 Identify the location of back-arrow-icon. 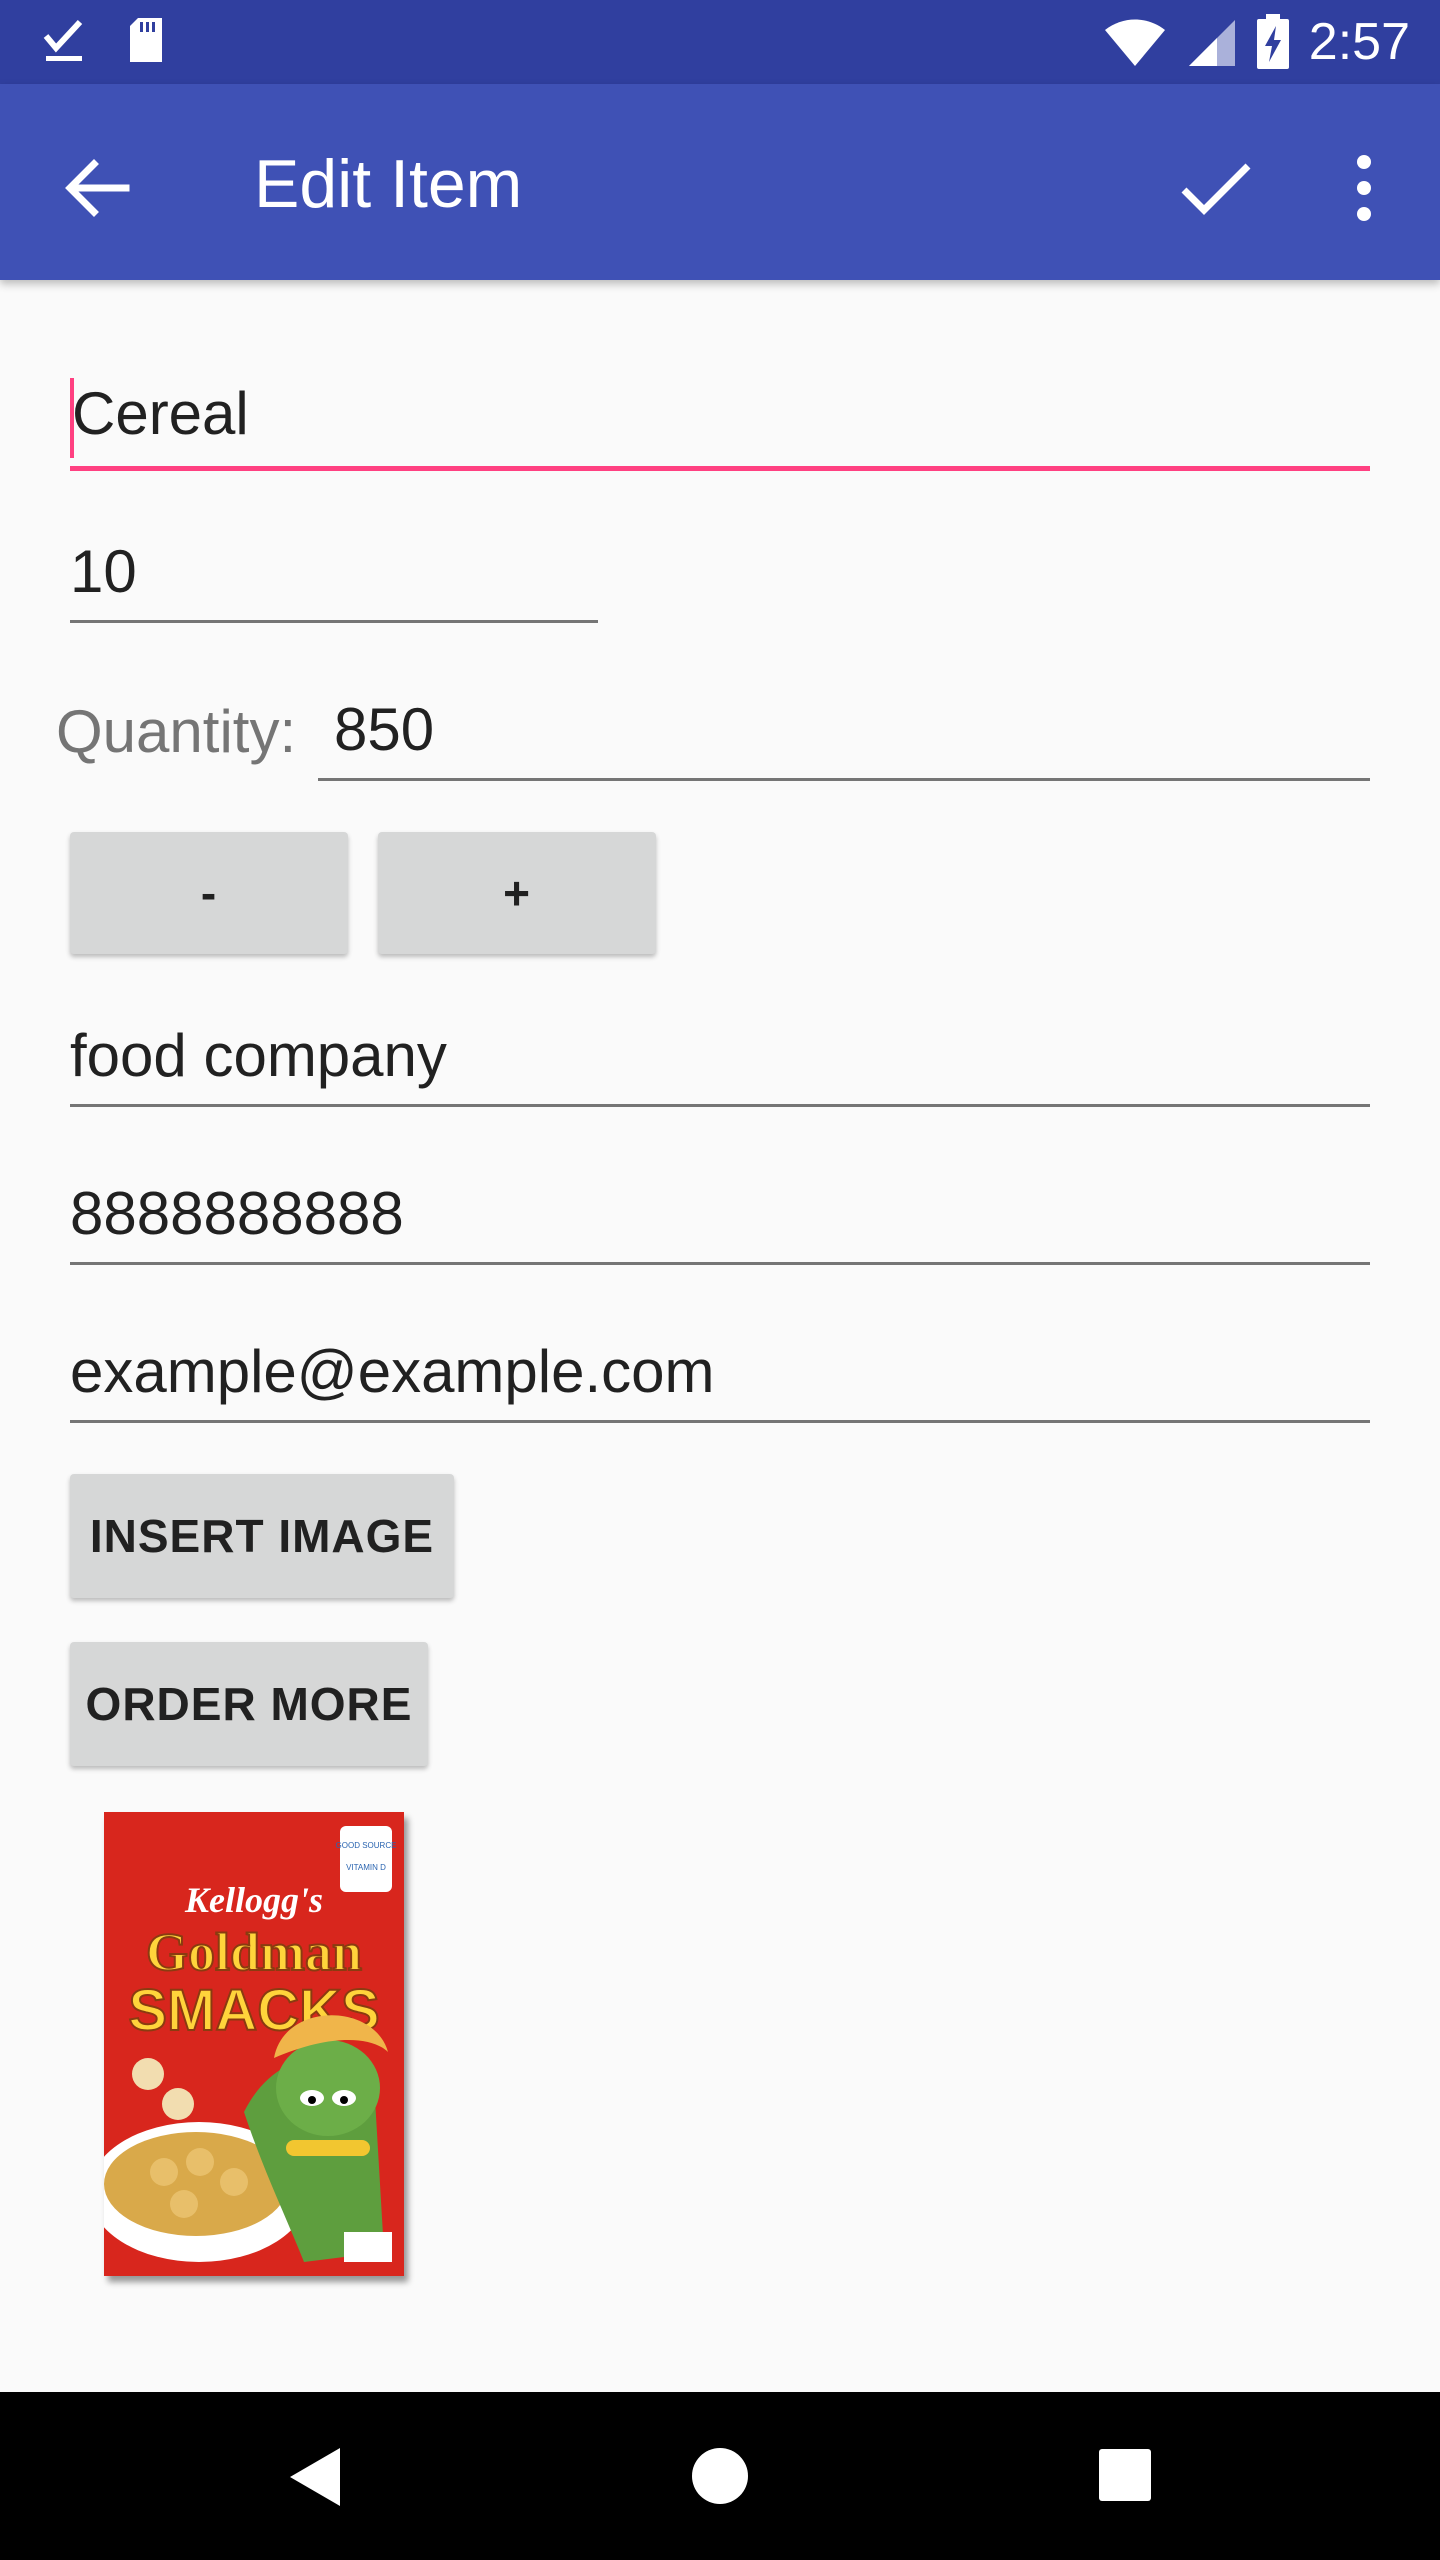
(97, 188).